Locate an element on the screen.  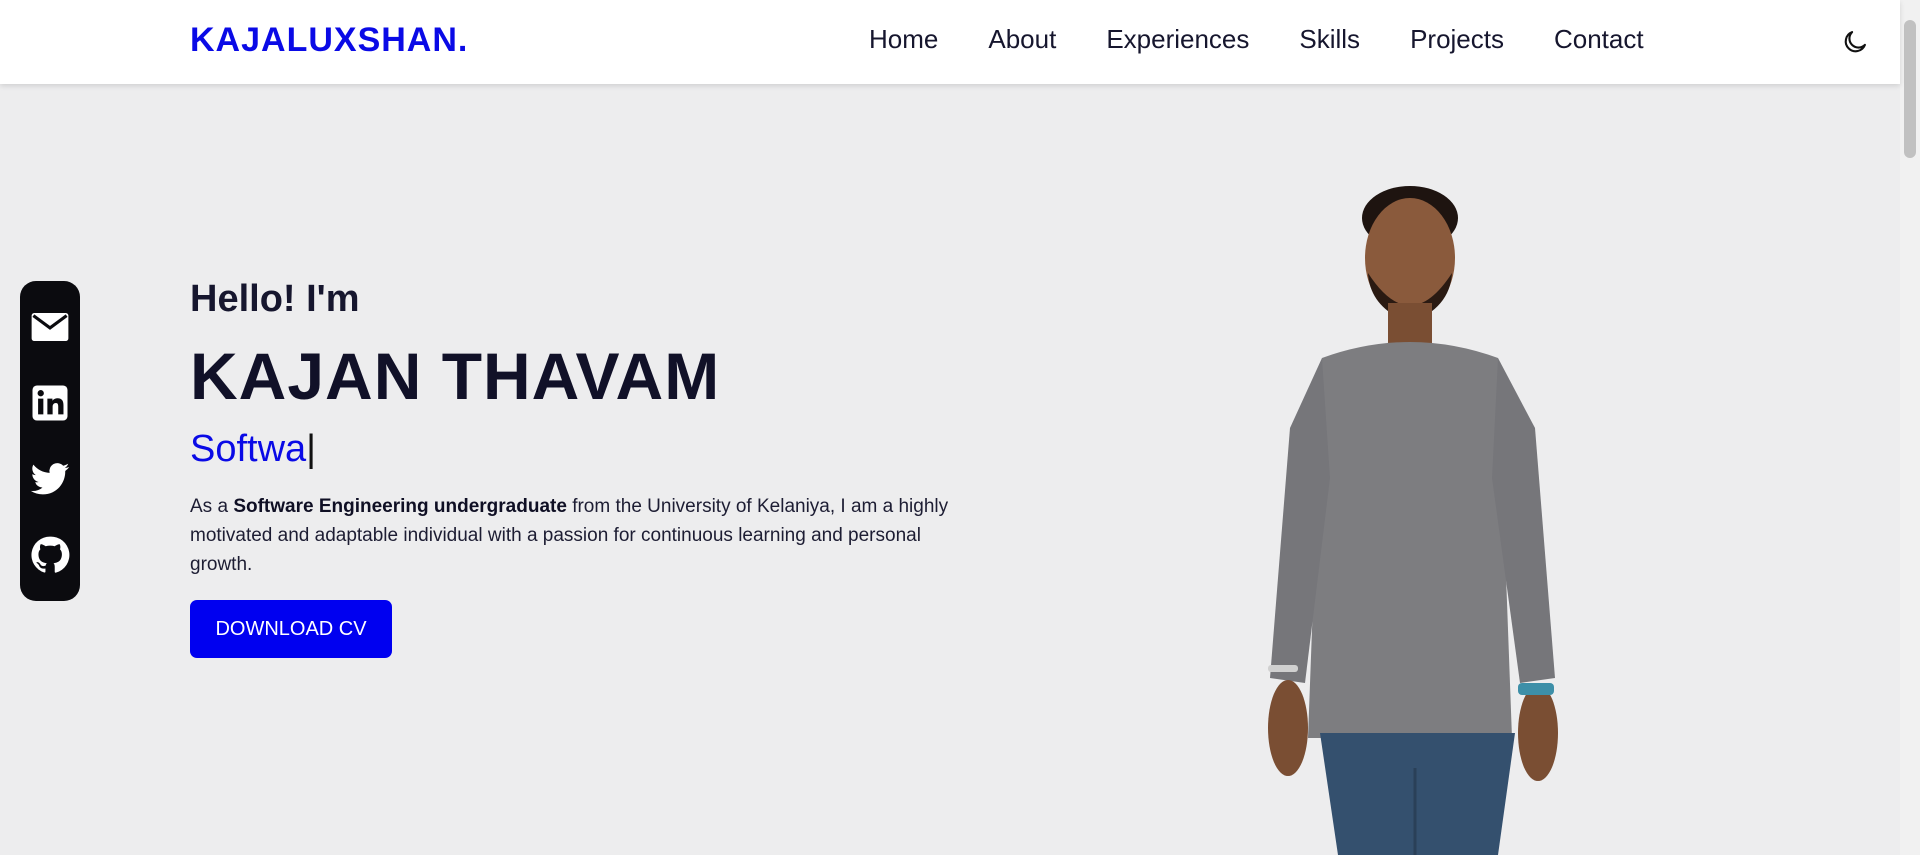
nav-home: Home is located at coordinates (903, 39).